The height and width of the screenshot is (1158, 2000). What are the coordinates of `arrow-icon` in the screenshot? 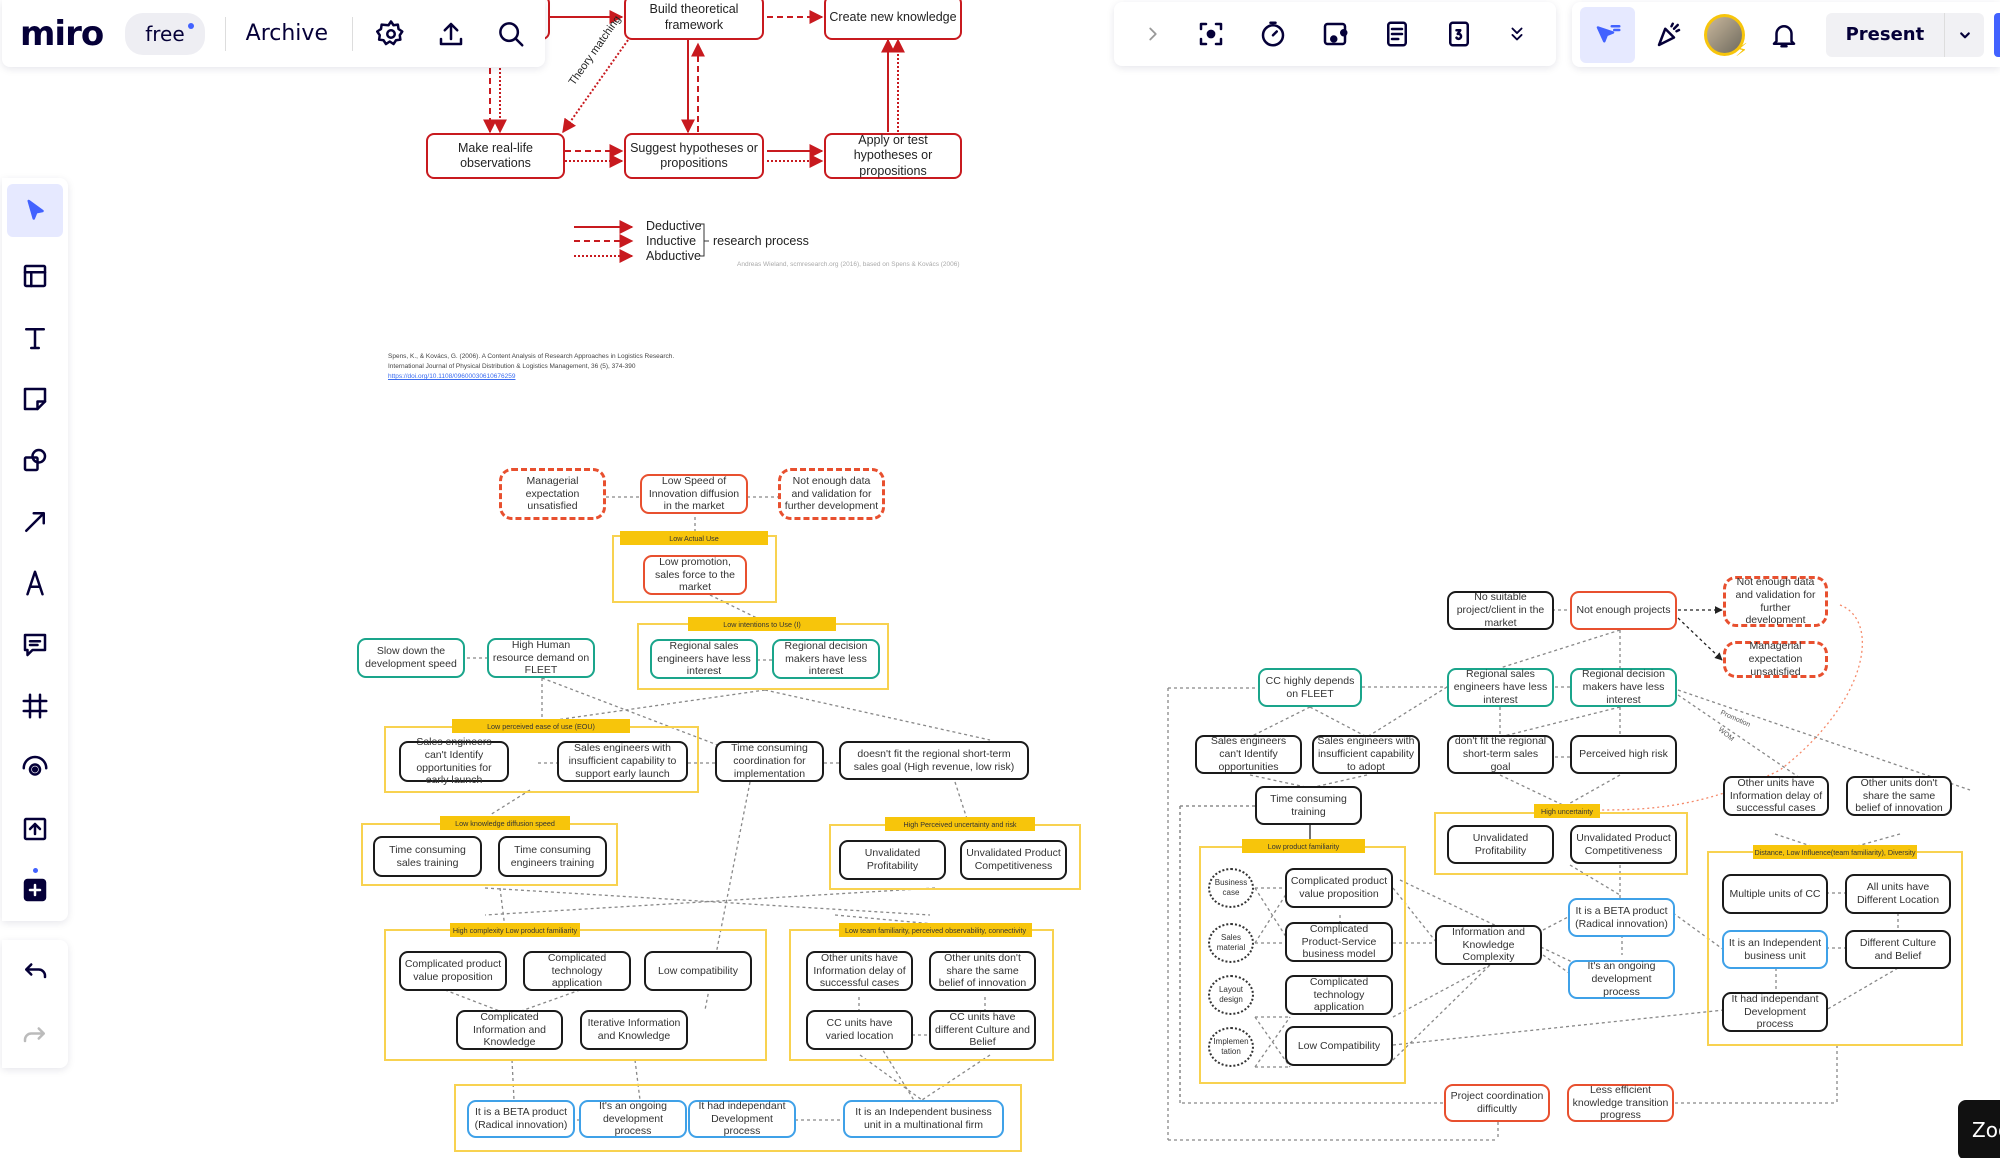 It's located at (35, 521).